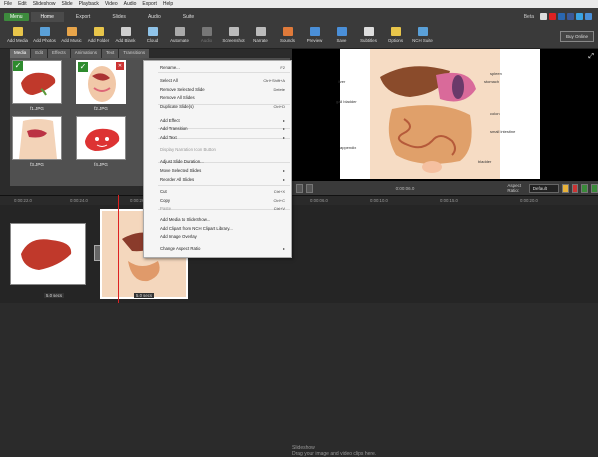 The width and height of the screenshot is (598, 457). What do you see at coordinates (111, 4) in the screenshot?
I see `menu-video: Video` at bounding box center [111, 4].